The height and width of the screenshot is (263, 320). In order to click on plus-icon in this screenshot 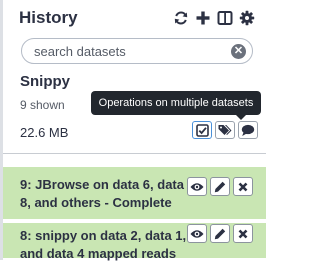, I will do `click(203, 18)`.